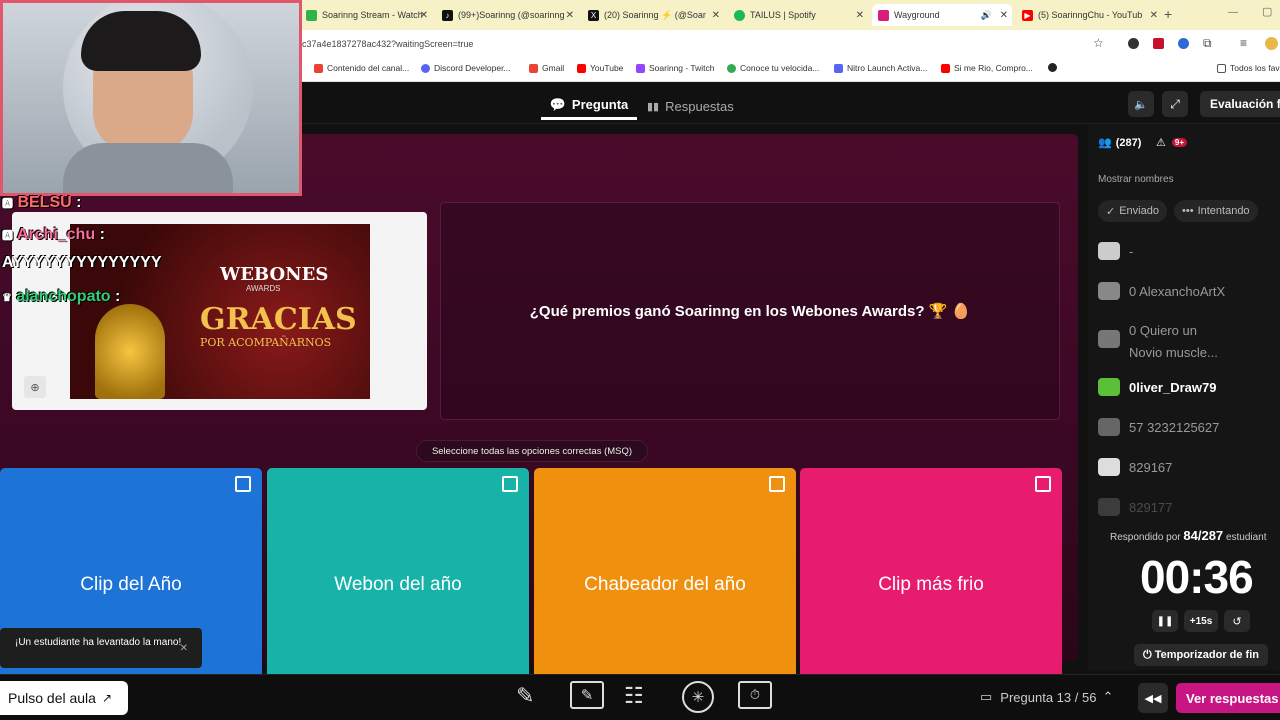 Image resolution: width=1280 pixels, height=720 pixels. I want to click on option-label: Clip del Año, so click(131, 584).